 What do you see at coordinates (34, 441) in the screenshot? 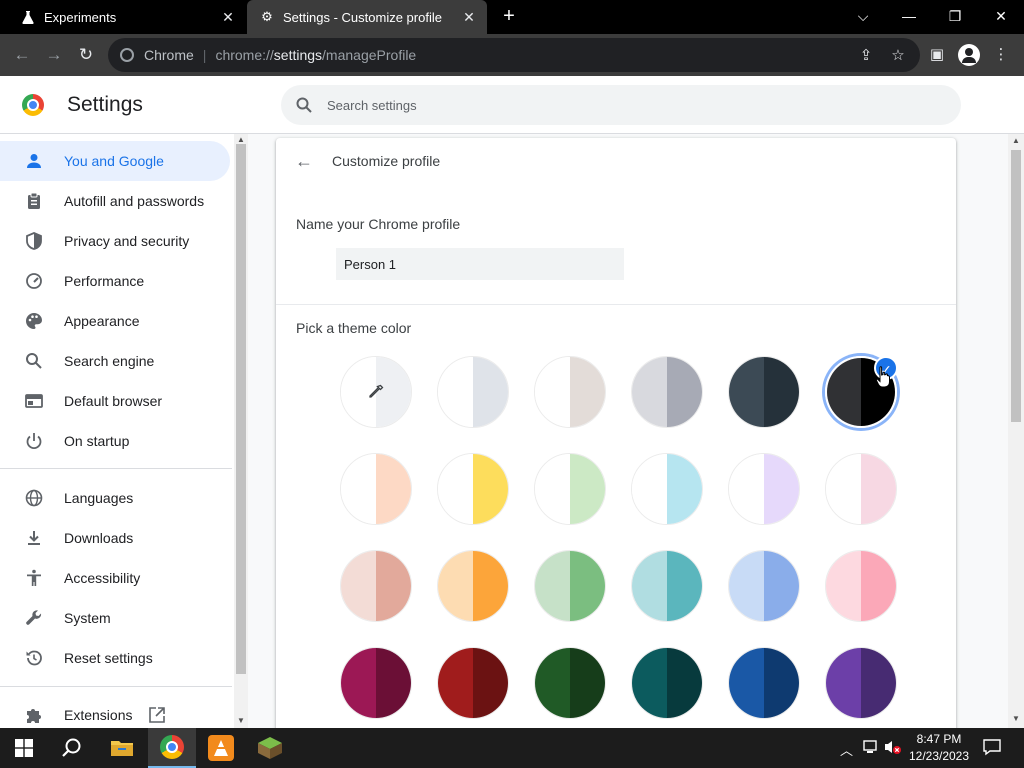
I see `power-icon` at bounding box center [34, 441].